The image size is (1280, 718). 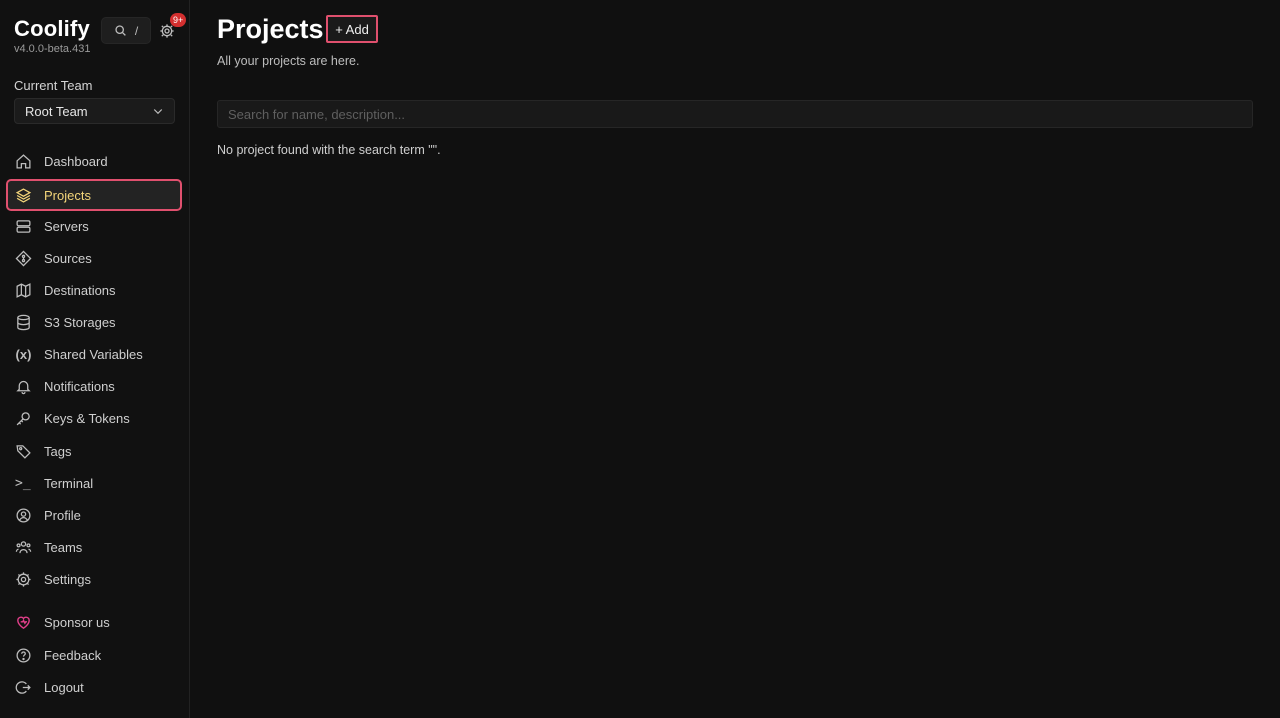 I want to click on tag-icon, so click(x=23, y=451).